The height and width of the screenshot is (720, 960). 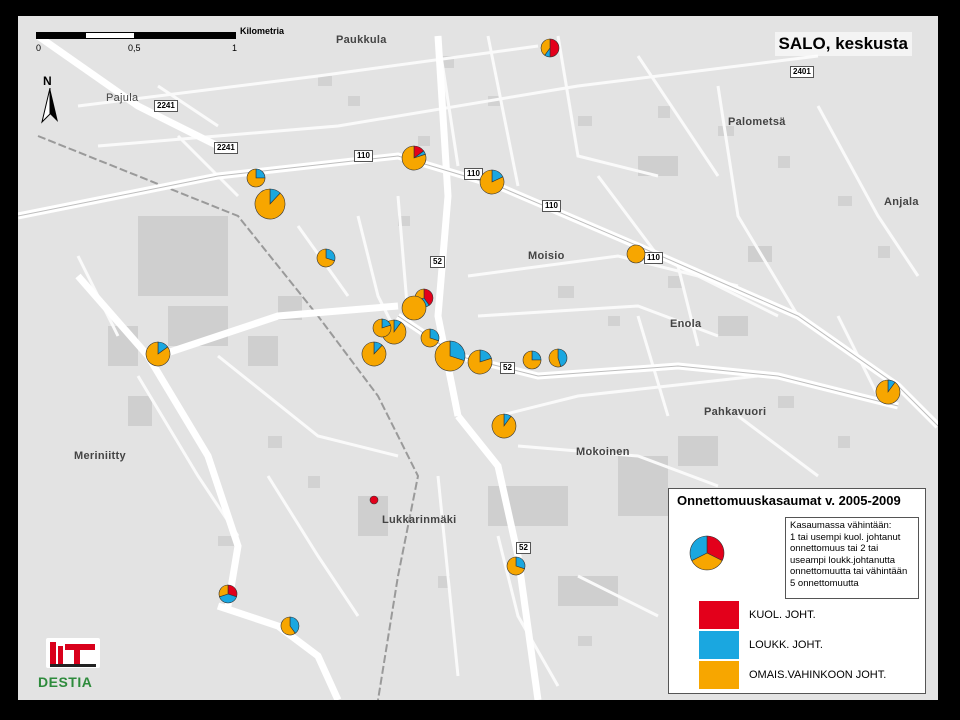 I want to click on legend-rule-line: onnettomuutta tai vähintään, so click(x=849, y=571).